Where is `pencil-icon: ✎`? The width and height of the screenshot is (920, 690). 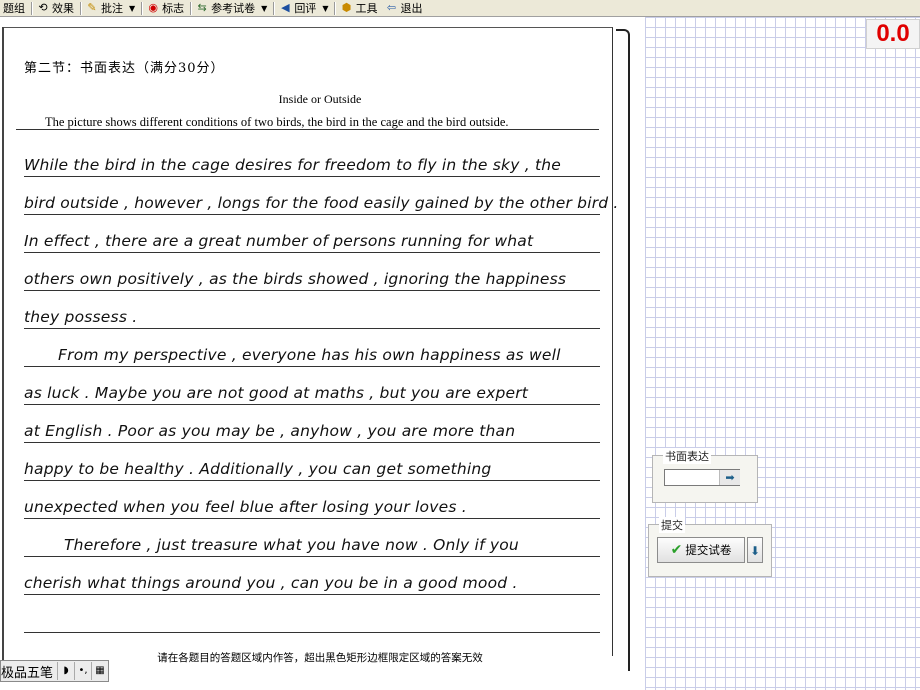 pencil-icon: ✎ is located at coordinates (92, 7).